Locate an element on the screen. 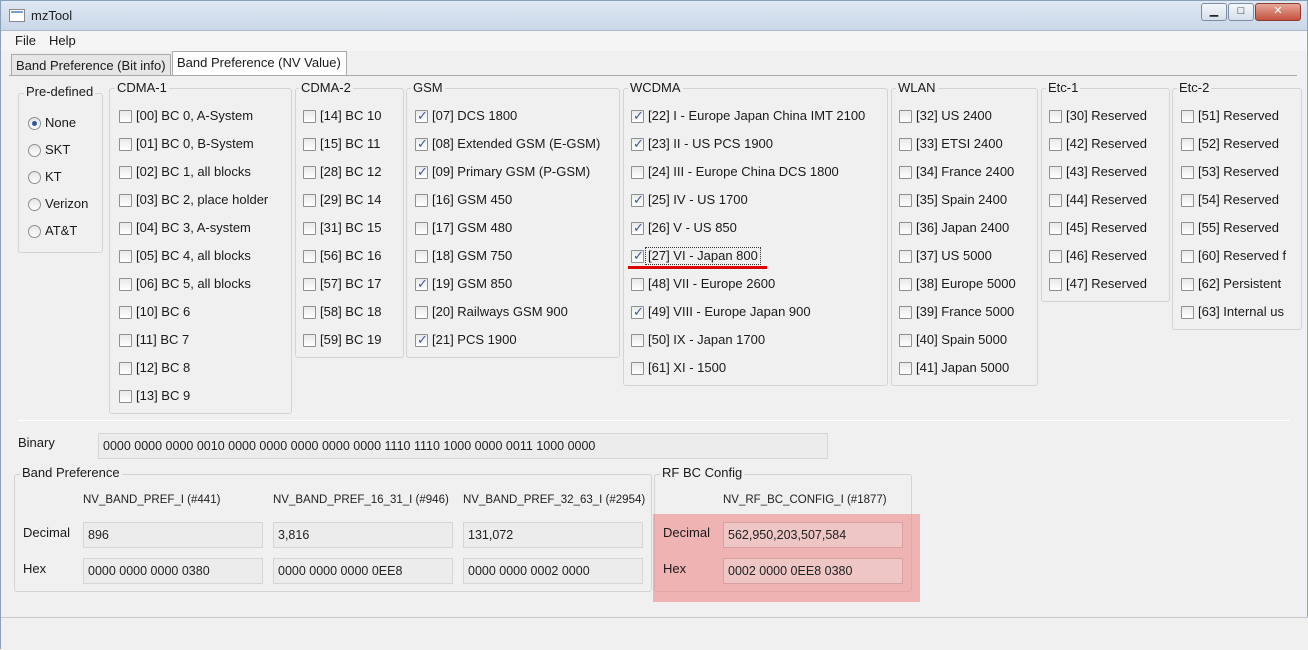 The height and width of the screenshot is (650, 1308). band-pref-hex-field: 0000 0000 0000 0380 is located at coordinates (173, 571).